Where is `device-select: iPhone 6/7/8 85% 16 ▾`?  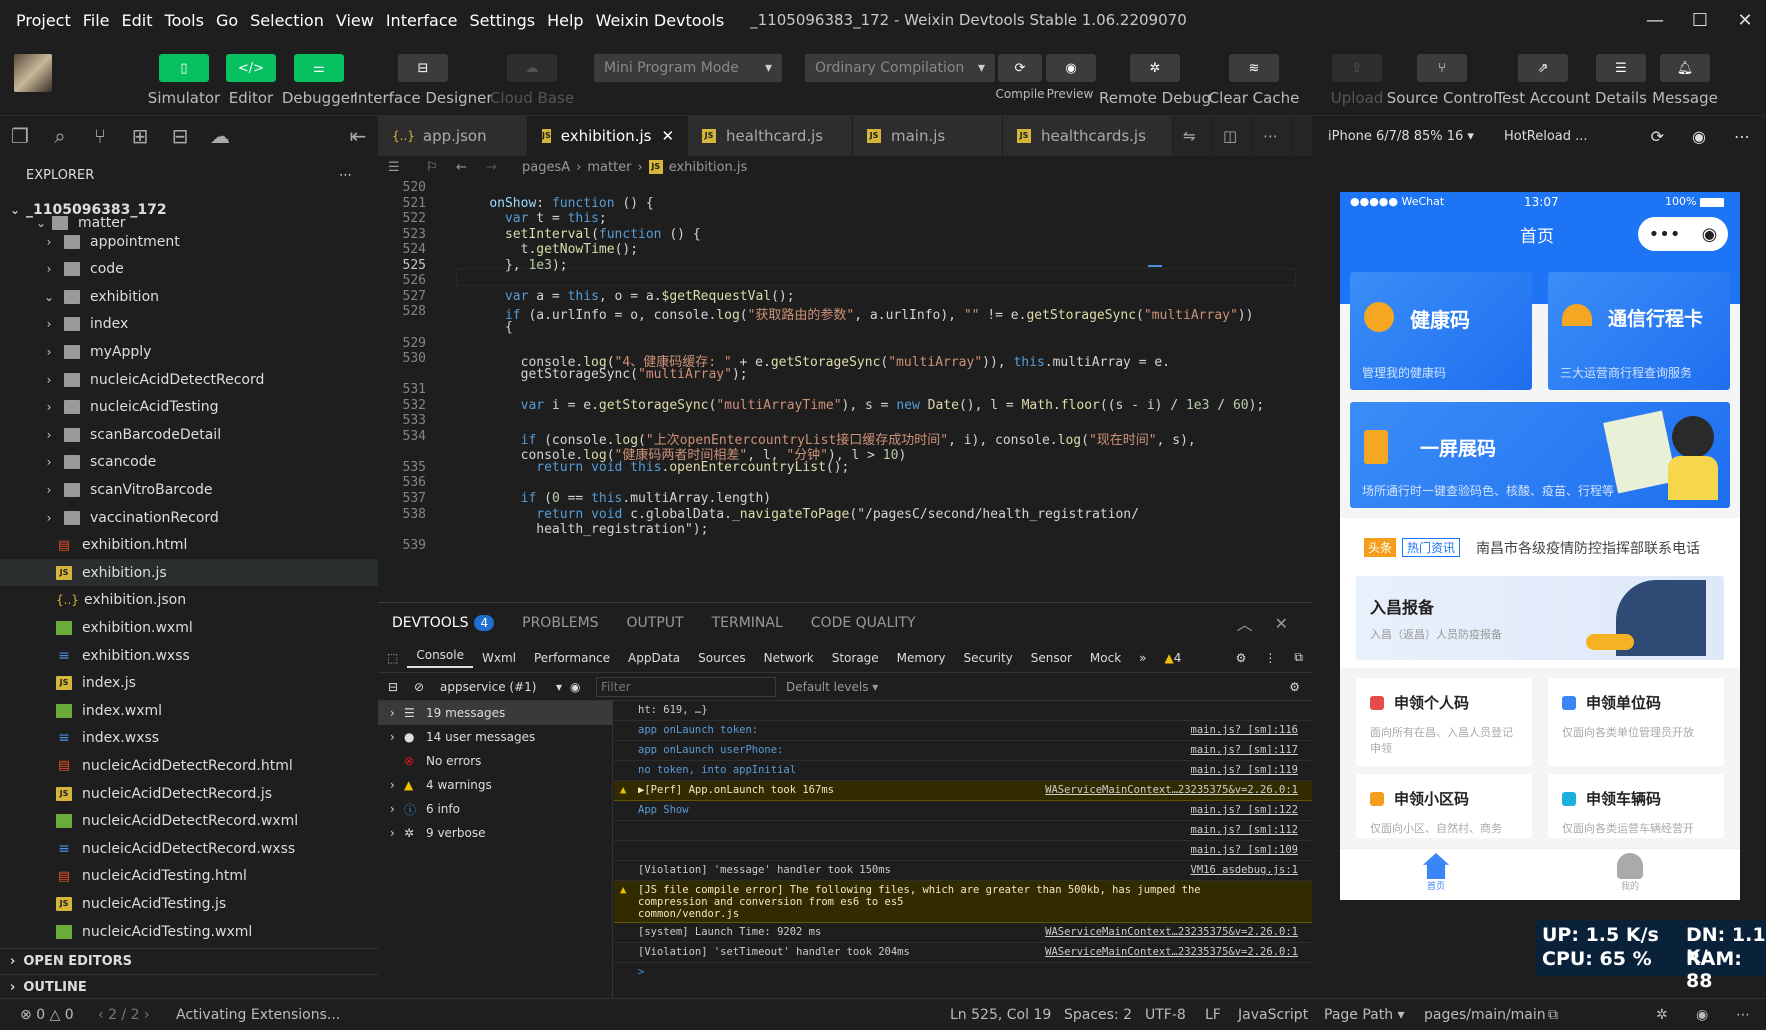
device-select: iPhone 6/7/8 85% 16 ▾ is located at coordinates (1401, 136).